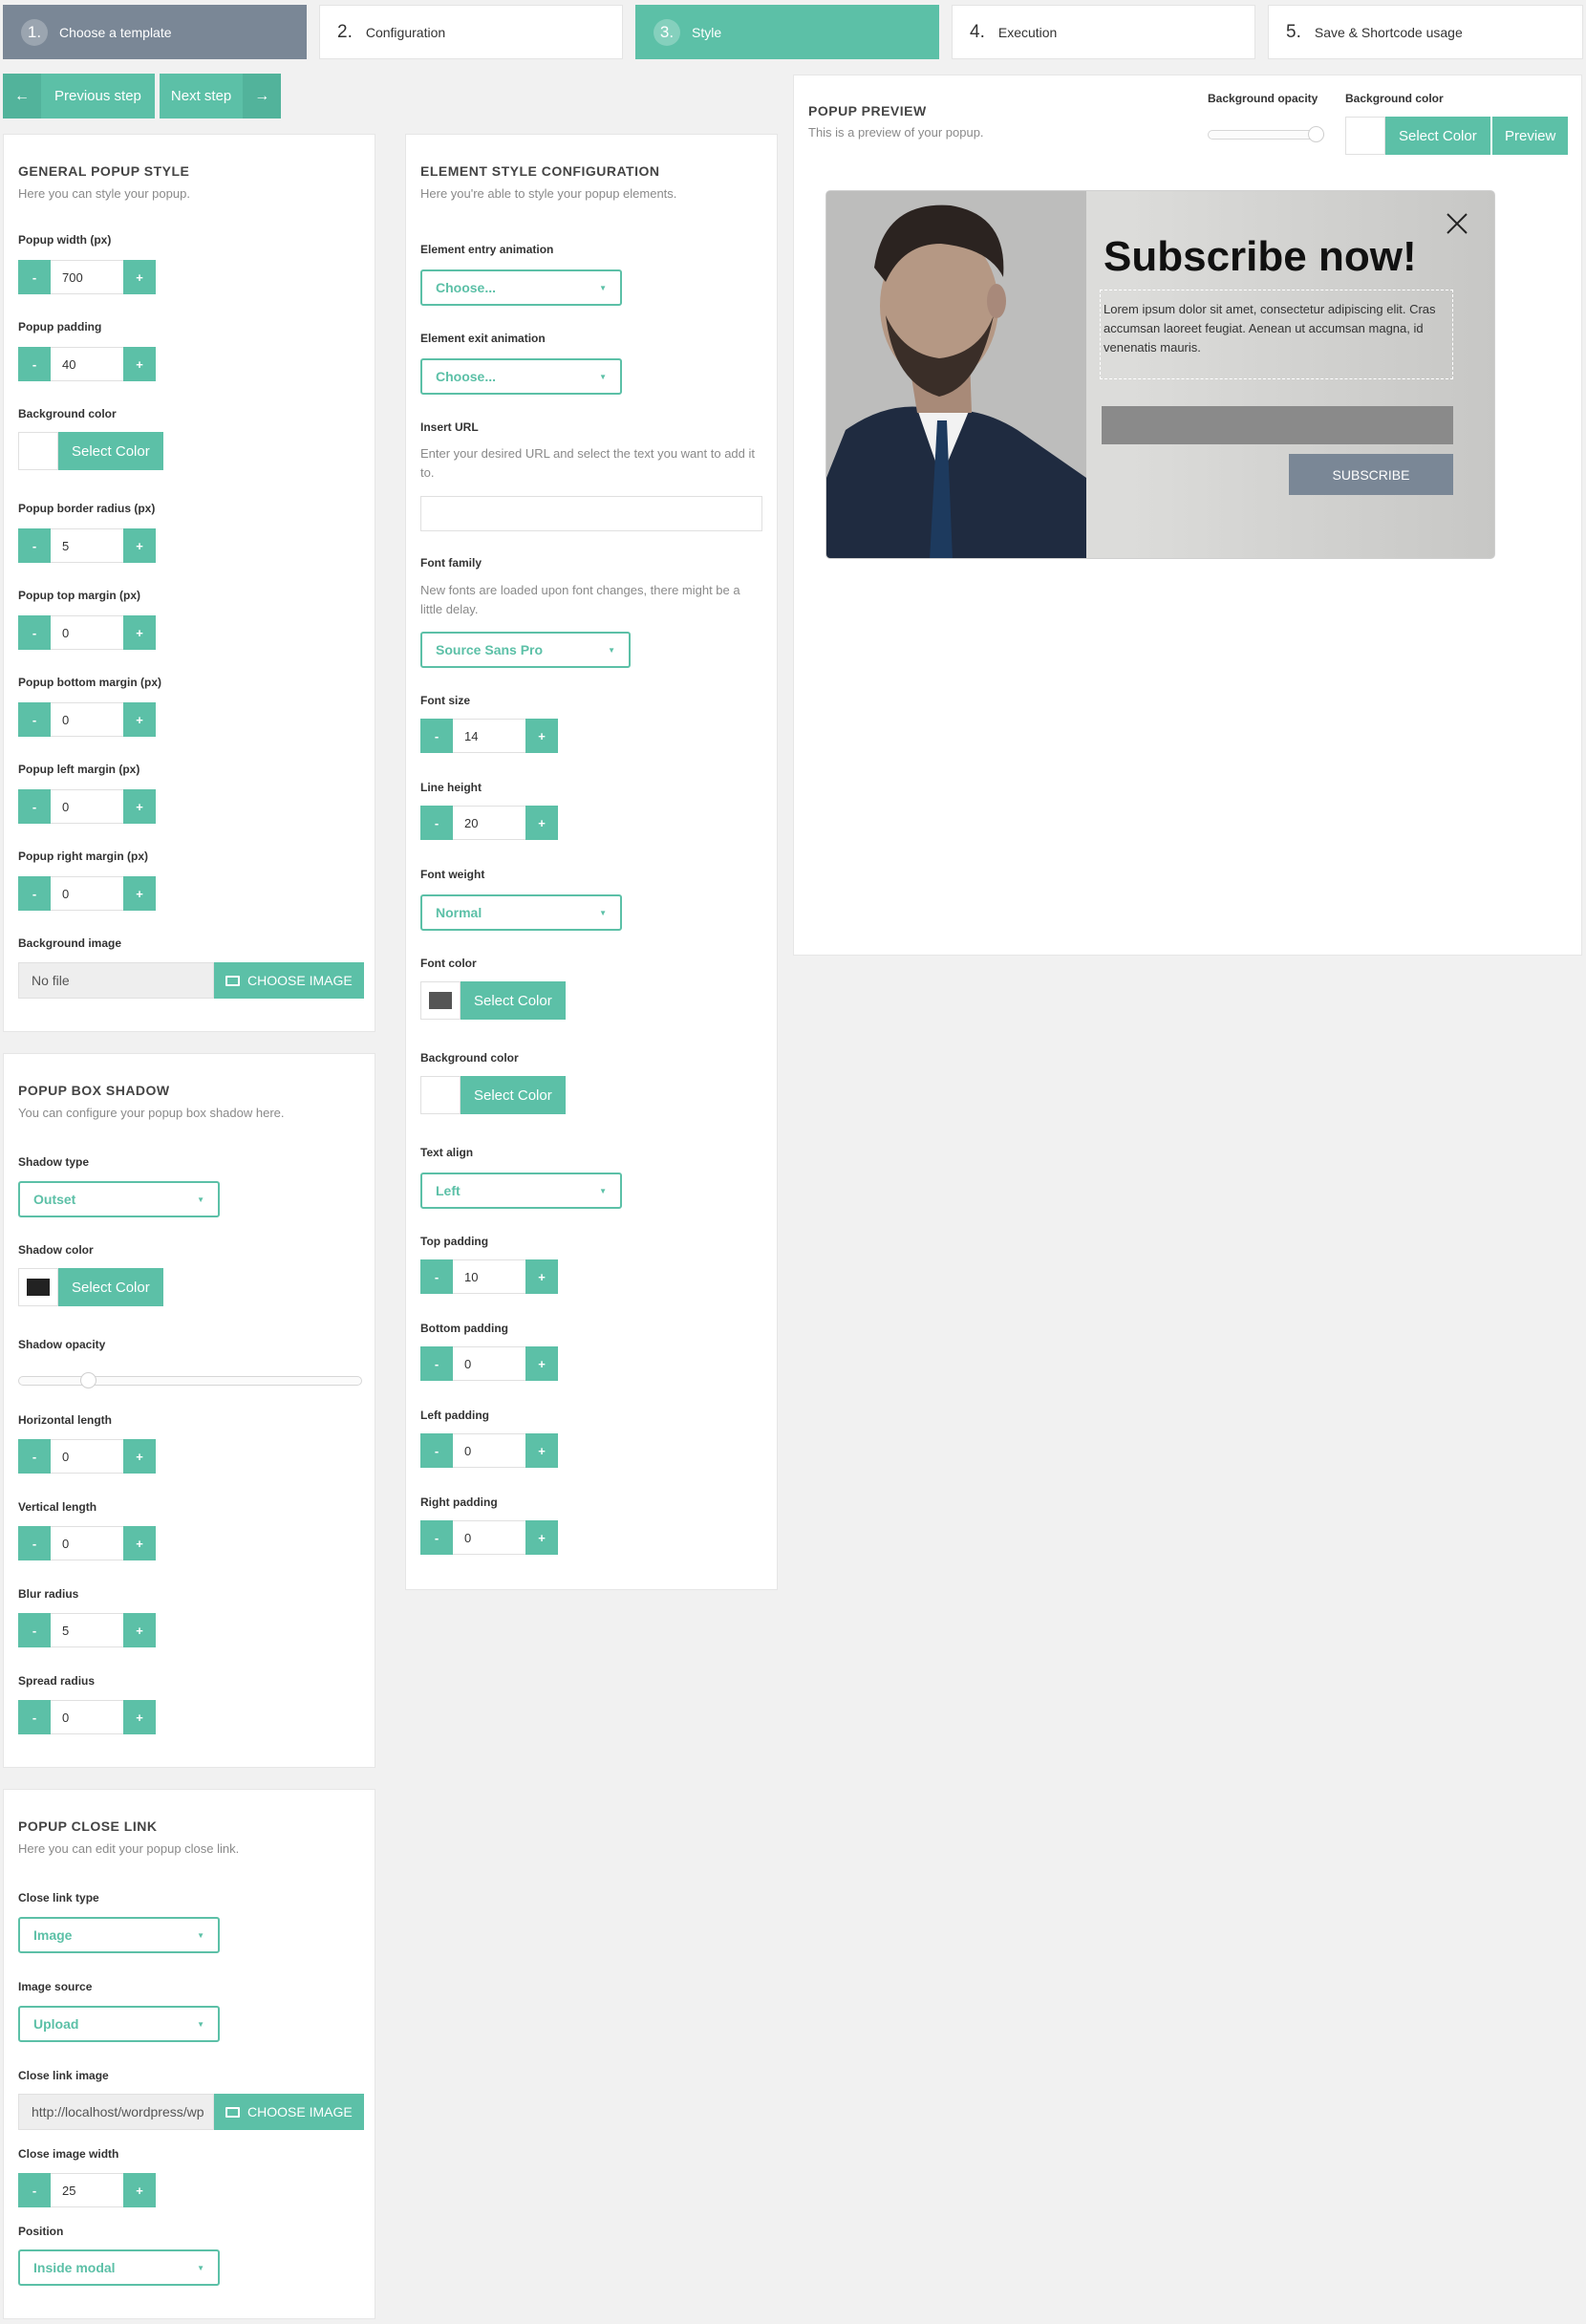 This screenshot has width=1586, height=2324. What do you see at coordinates (87, 1543) in the screenshot?
I see `vertical-length-input: 0` at bounding box center [87, 1543].